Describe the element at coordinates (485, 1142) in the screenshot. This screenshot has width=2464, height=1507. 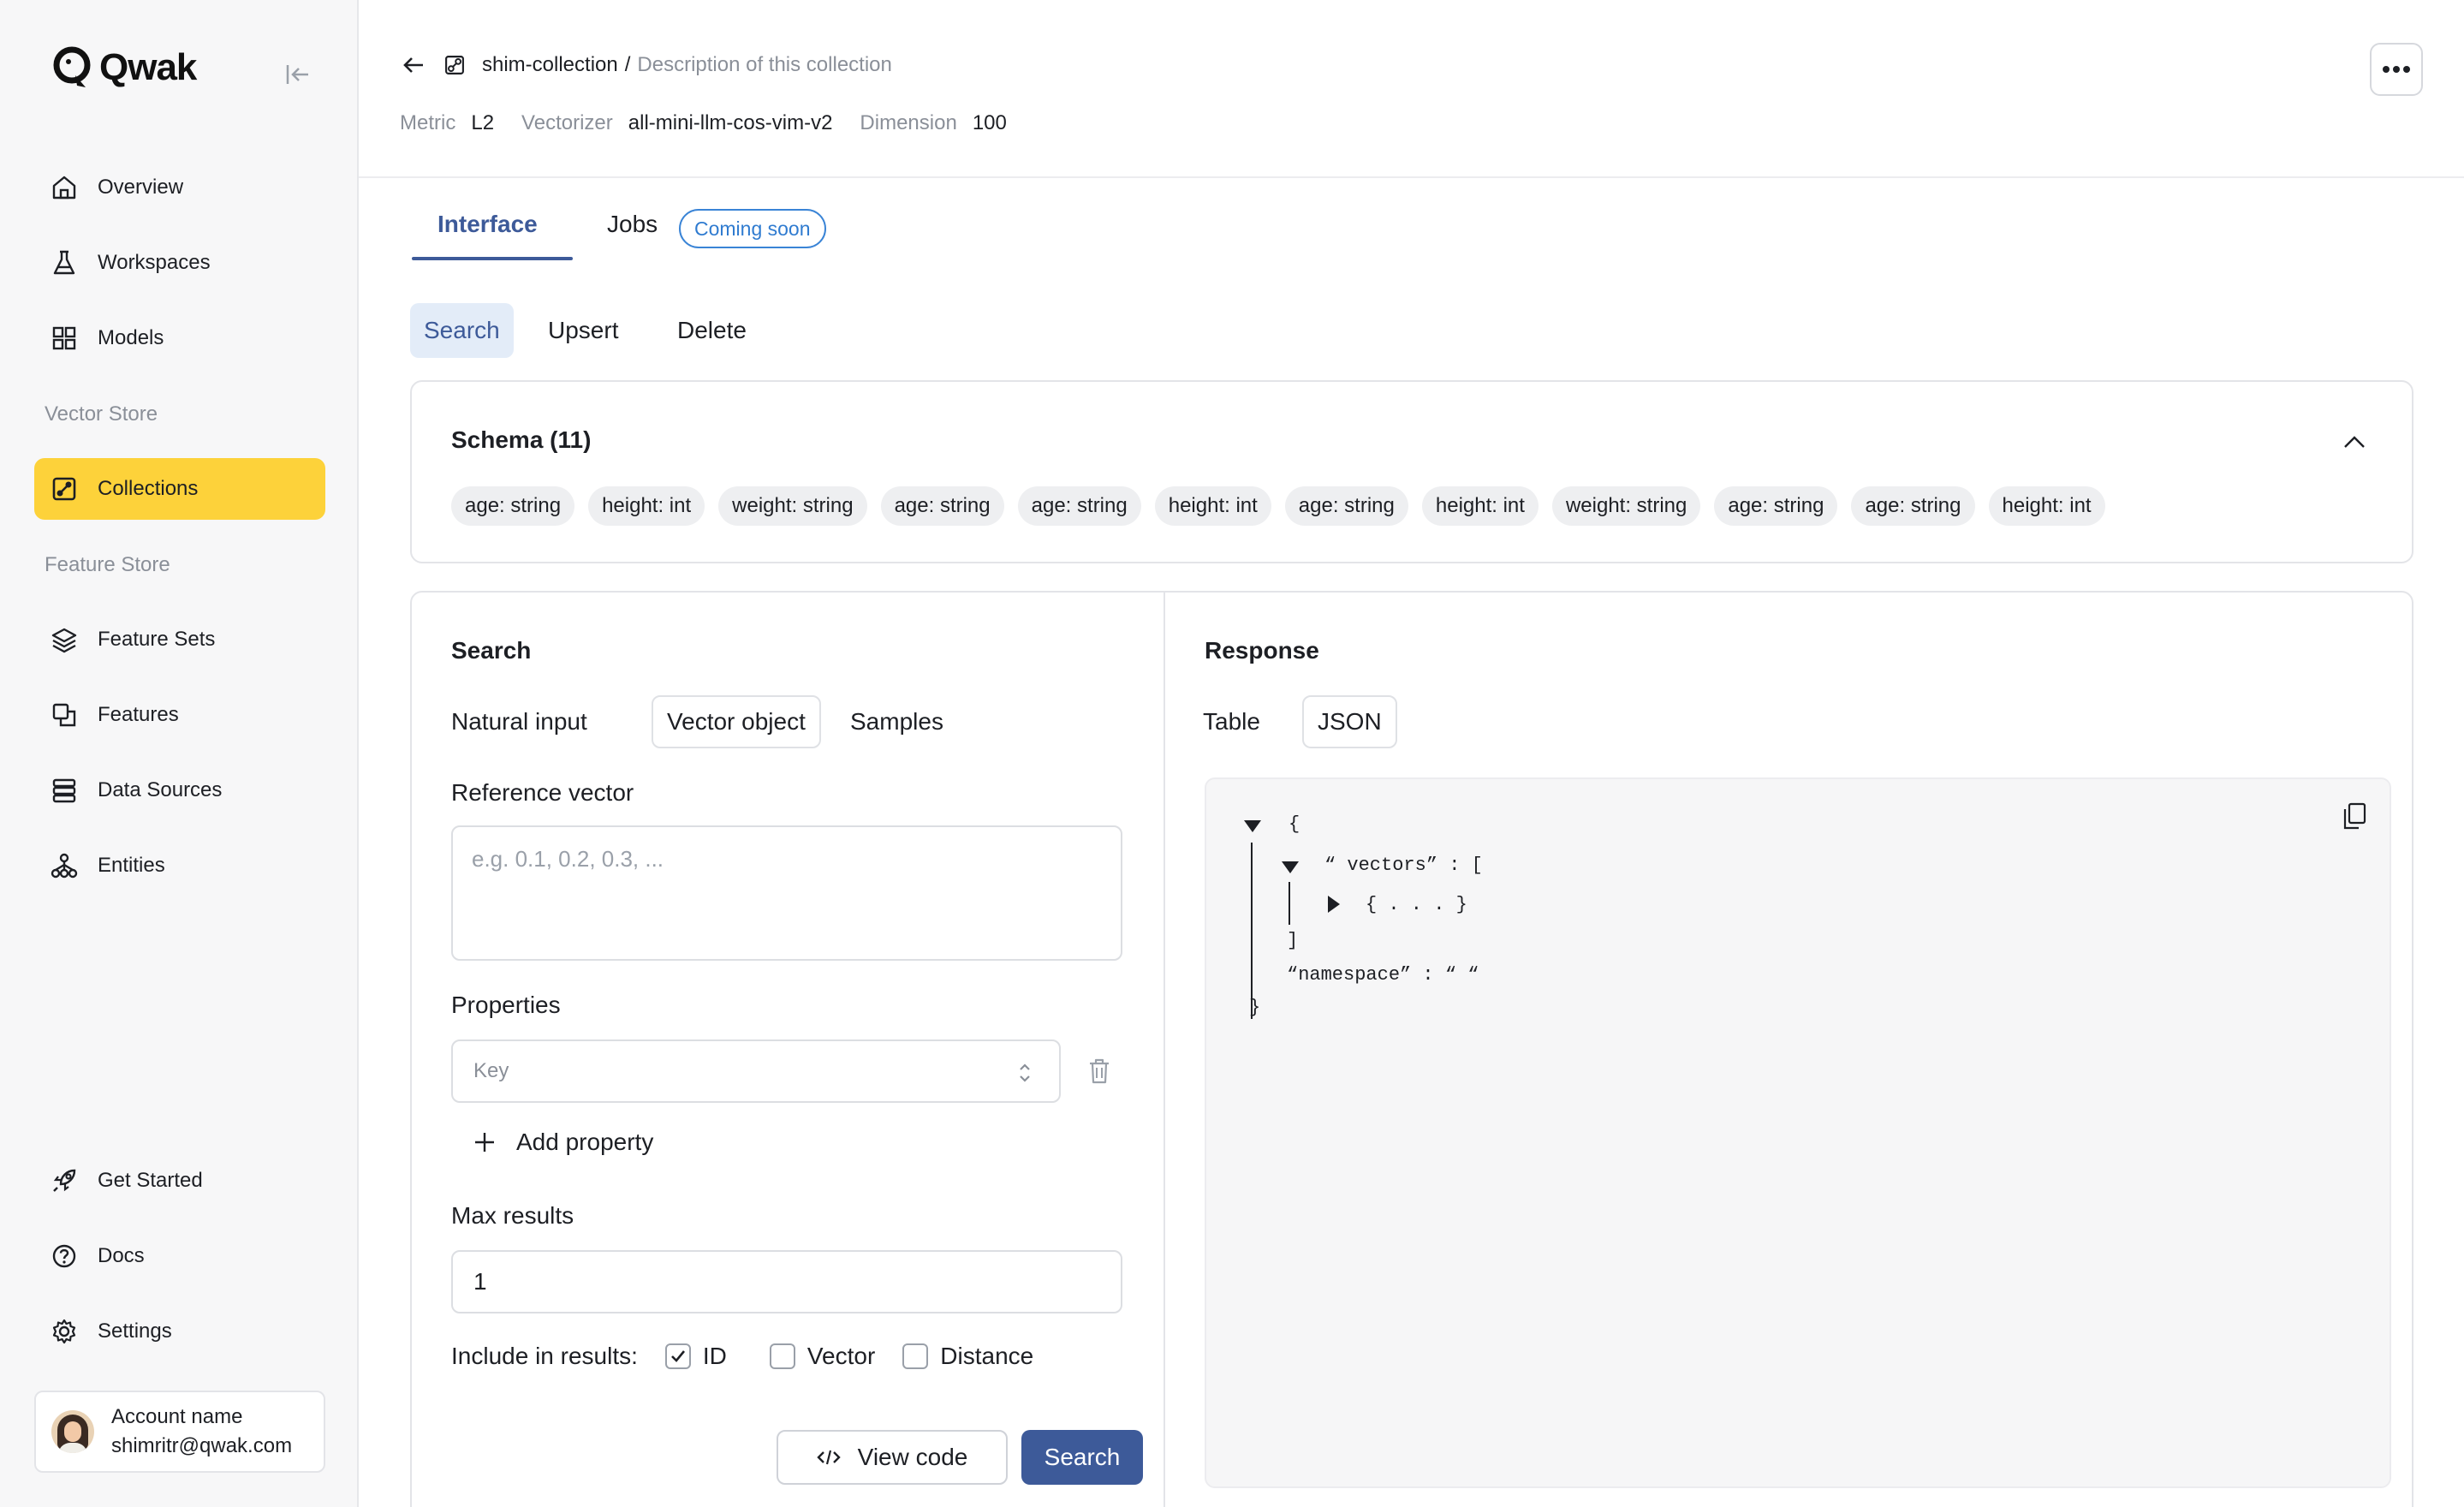
I see `plus-icon` at that location.